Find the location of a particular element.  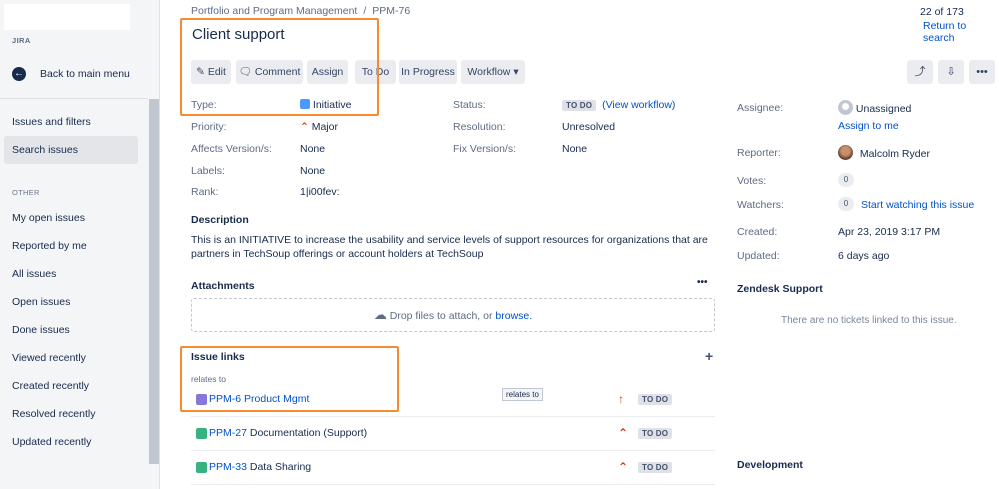

workflow-label: Workflow is located at coordinates (489, 72).